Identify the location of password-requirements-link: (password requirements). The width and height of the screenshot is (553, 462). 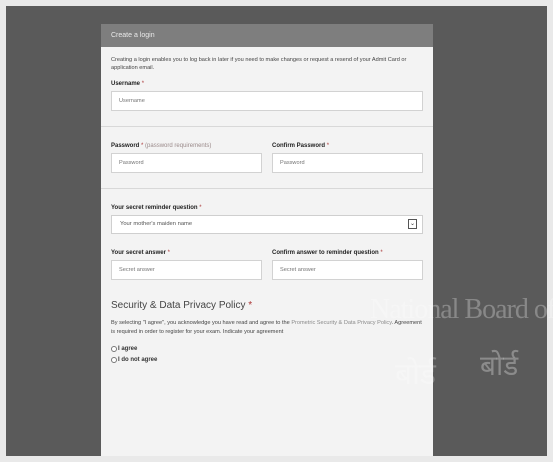
(178, 146).